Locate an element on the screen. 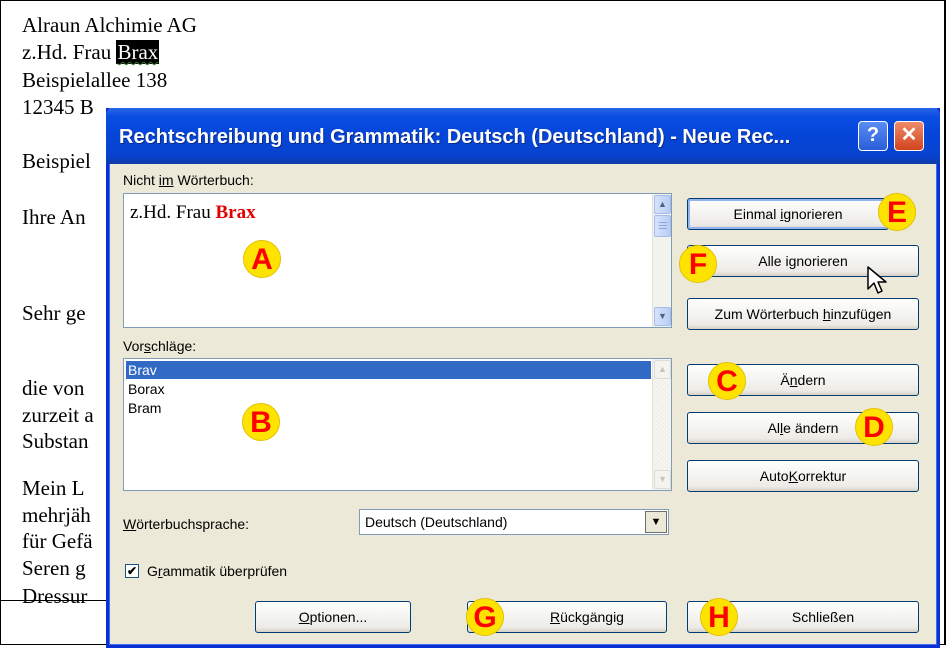 The image size is (946, 648). doc-line: Dressur is located at coordinates (55, 596).